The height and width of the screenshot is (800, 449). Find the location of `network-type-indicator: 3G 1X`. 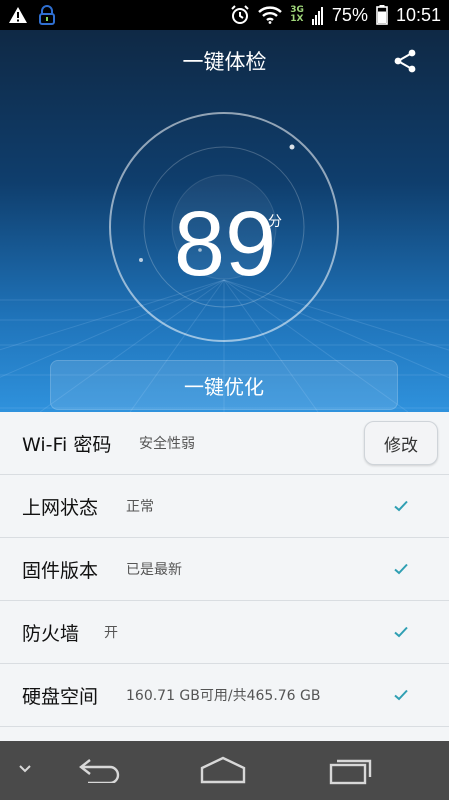

network-type-indicator: 3G 1X is located at coordinates (297, 15).